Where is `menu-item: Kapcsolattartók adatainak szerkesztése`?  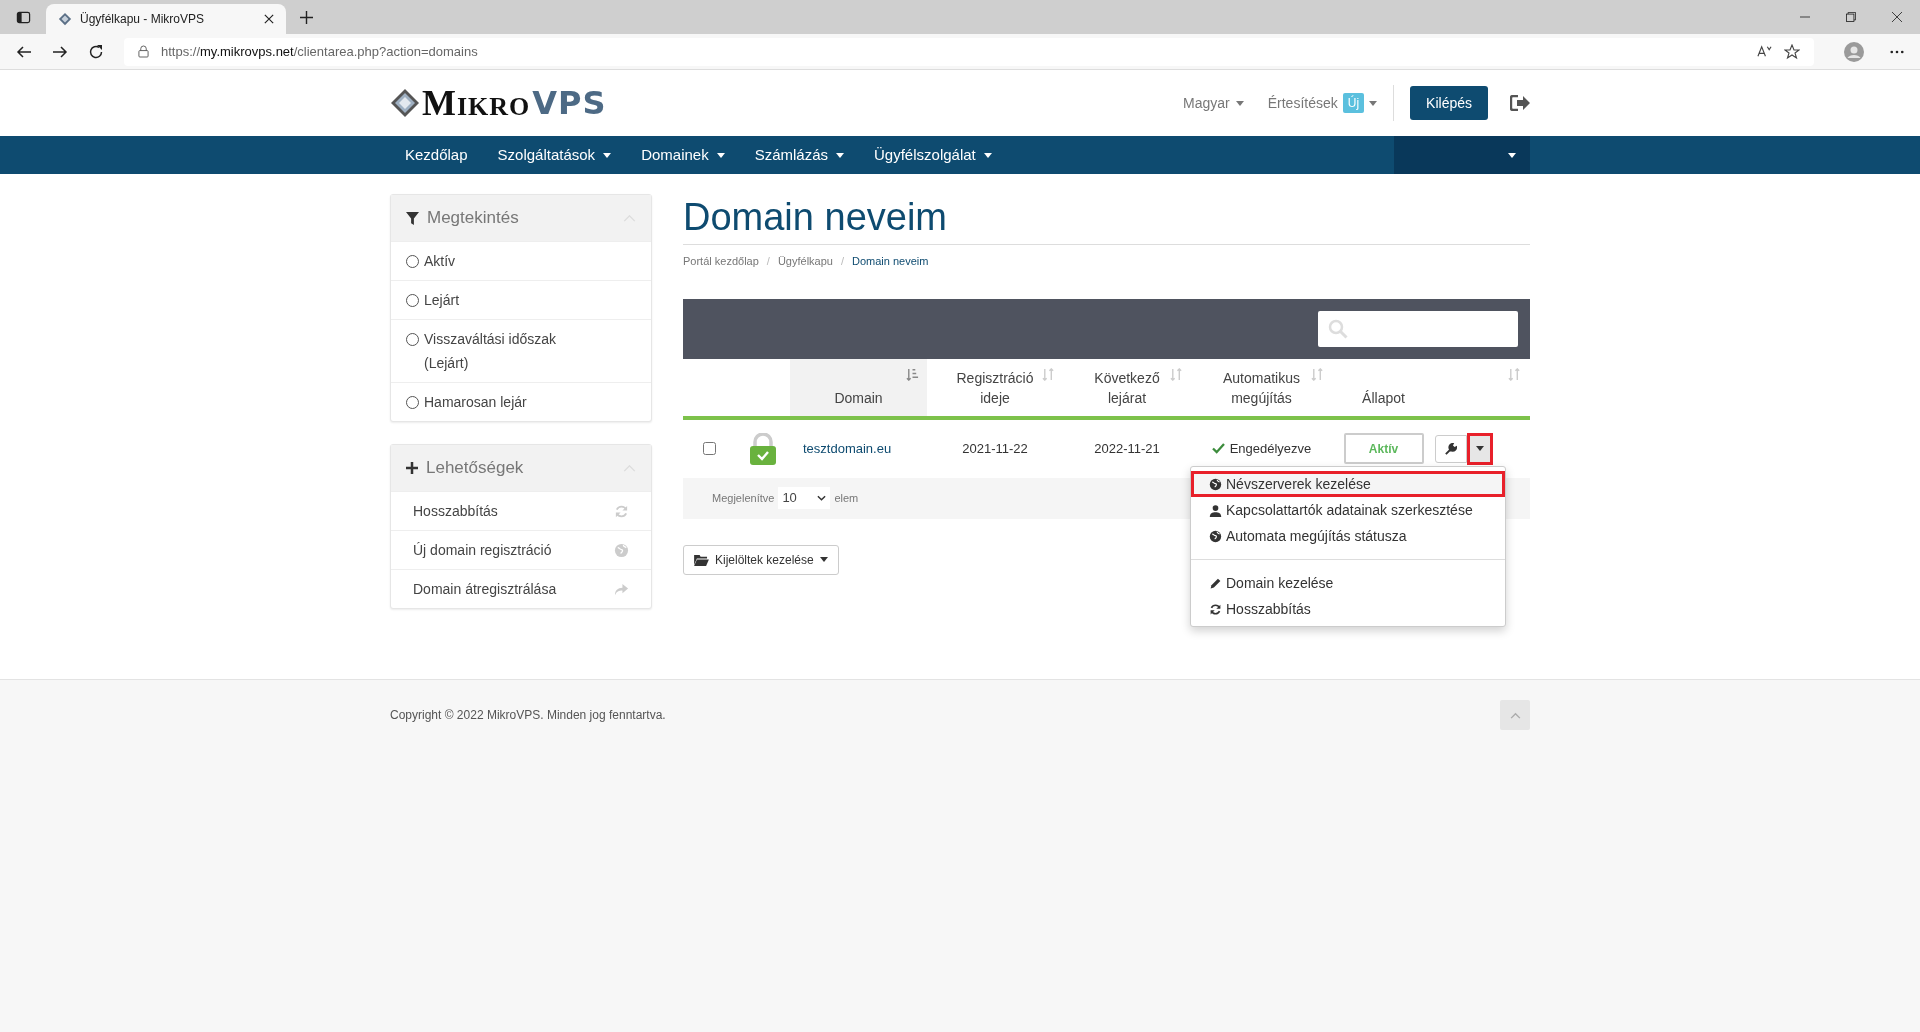 menu-item: Kapcsolattartók adatainak szerkesztése is located at coordinates (1348, 510).